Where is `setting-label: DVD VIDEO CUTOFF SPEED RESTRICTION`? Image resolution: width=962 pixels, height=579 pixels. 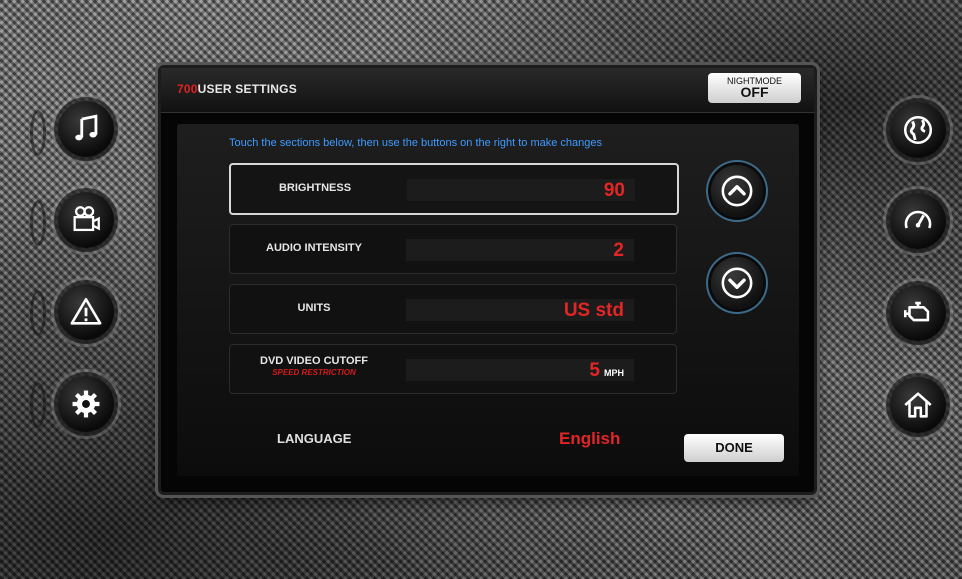 setting-label: DVD VIDEO CUTOFF SPEED RESTRICTION is located at coordinates (314, 366).